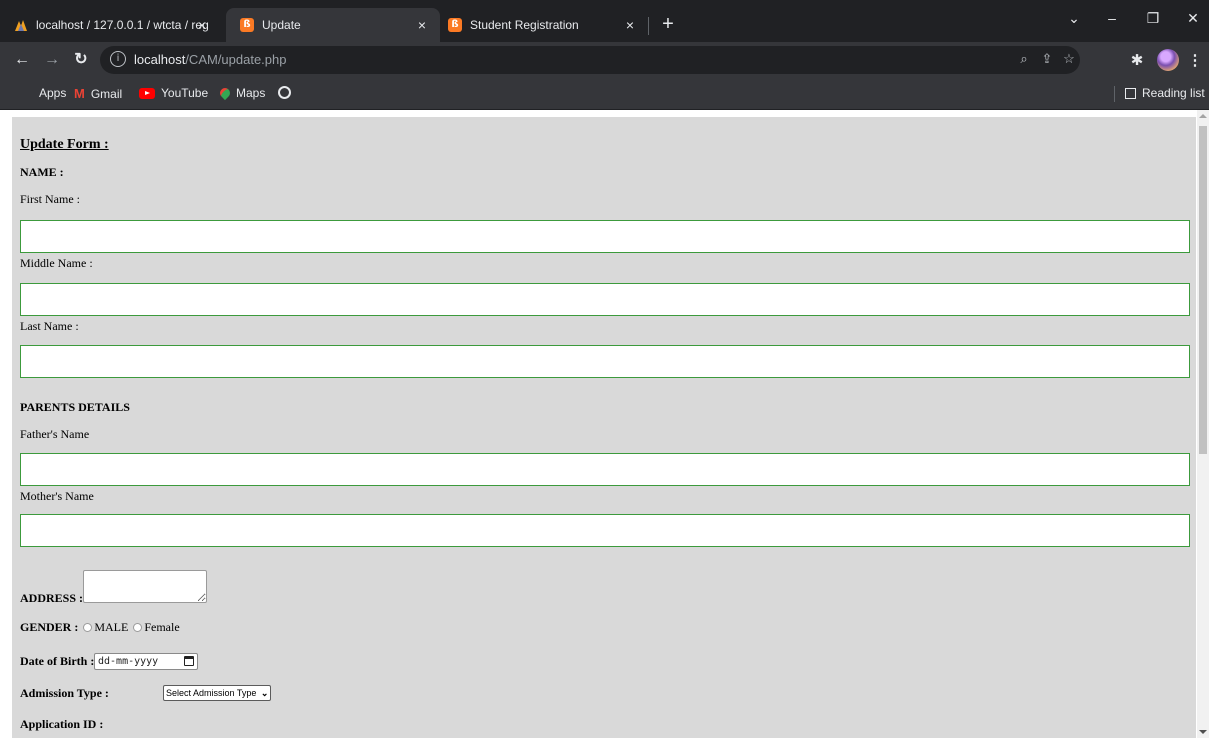  I want to click on profile-avatar, so click(1168, 60).